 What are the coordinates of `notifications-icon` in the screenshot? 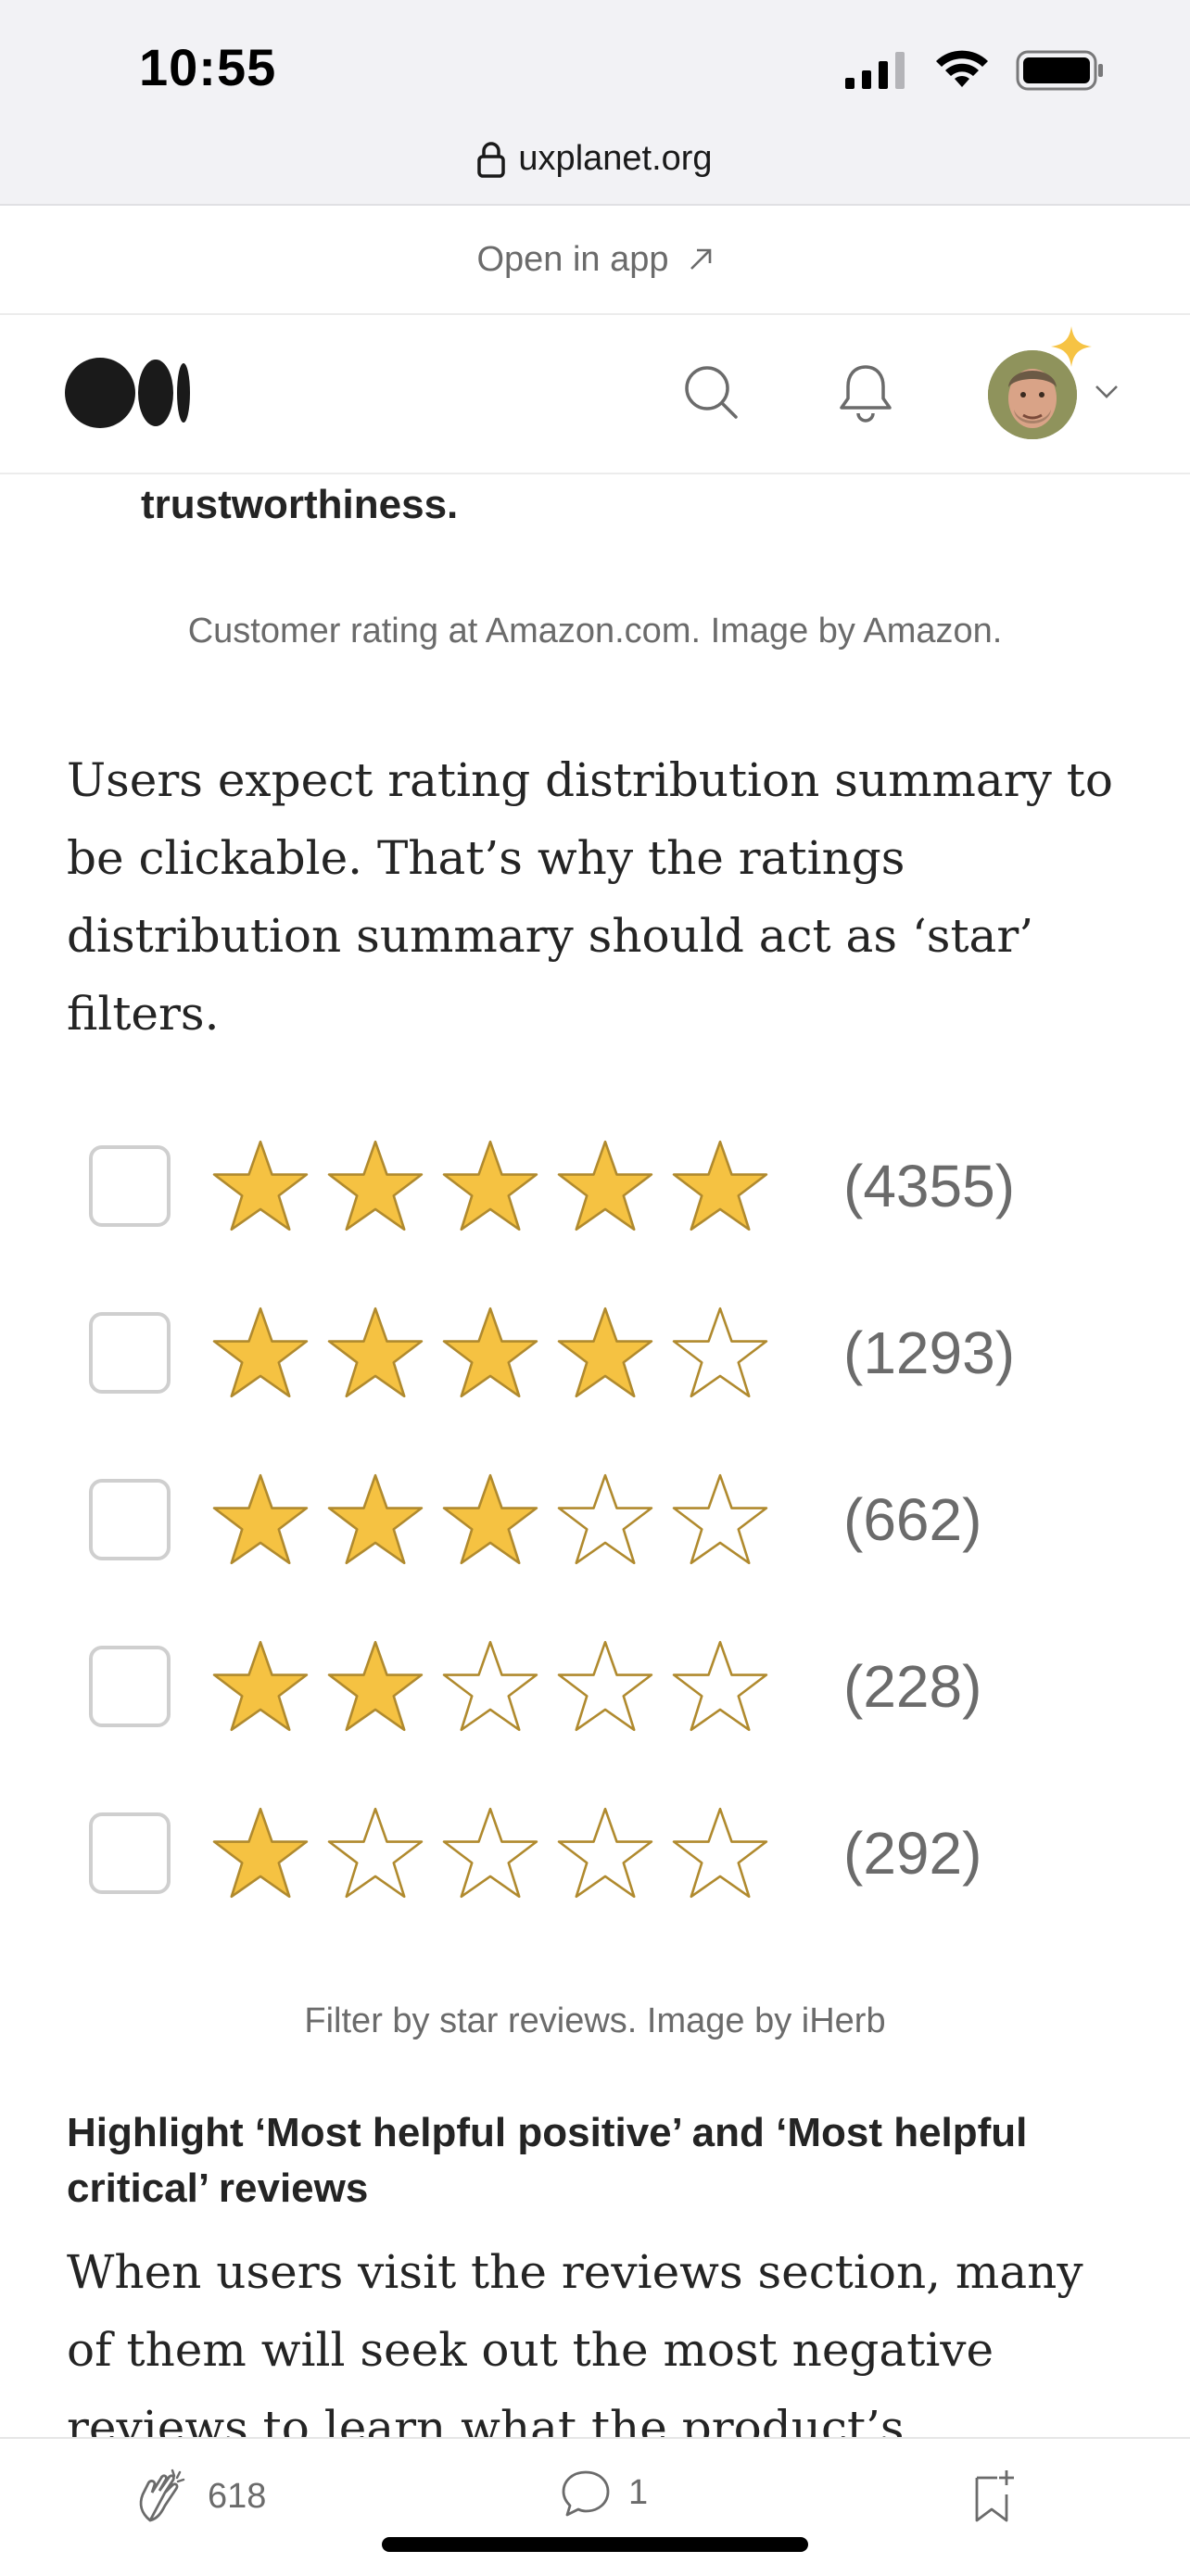 It's located at (865, 392).